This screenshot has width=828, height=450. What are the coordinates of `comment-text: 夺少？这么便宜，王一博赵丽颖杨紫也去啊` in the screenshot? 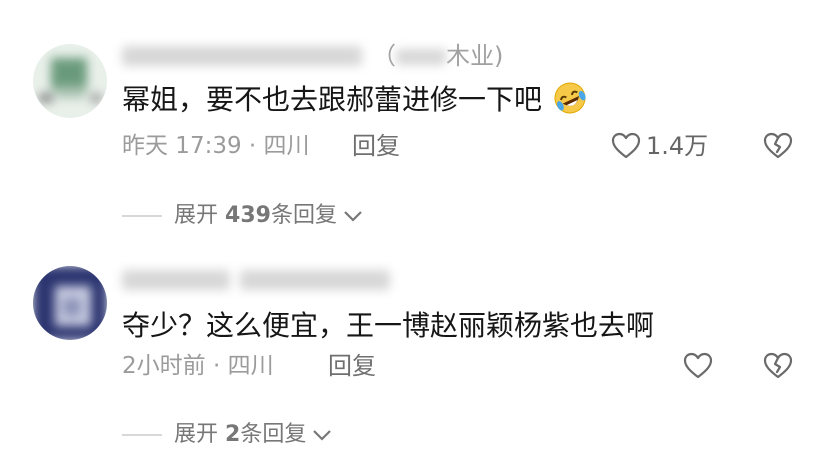 It's located at (388, 325).